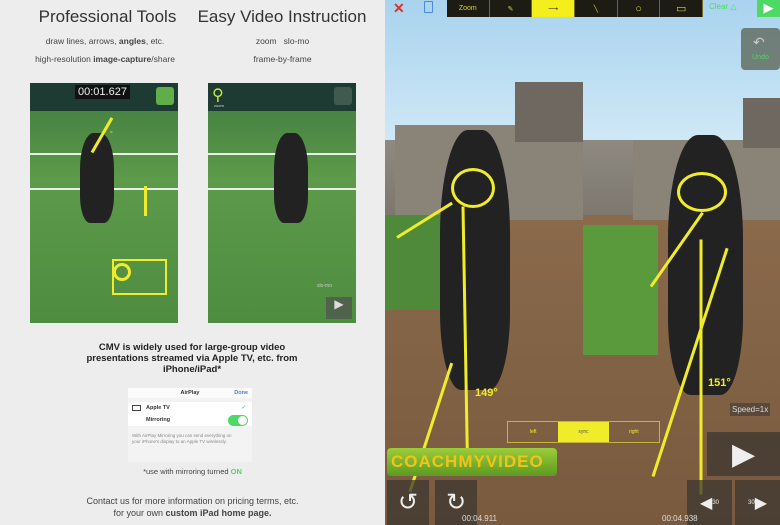 The height and width of the screenshot is (525, 780). What do you see at coordinates (639, 8) in the screenshot?
I see `circle-icon: ○` at bounding box center [639, 8].